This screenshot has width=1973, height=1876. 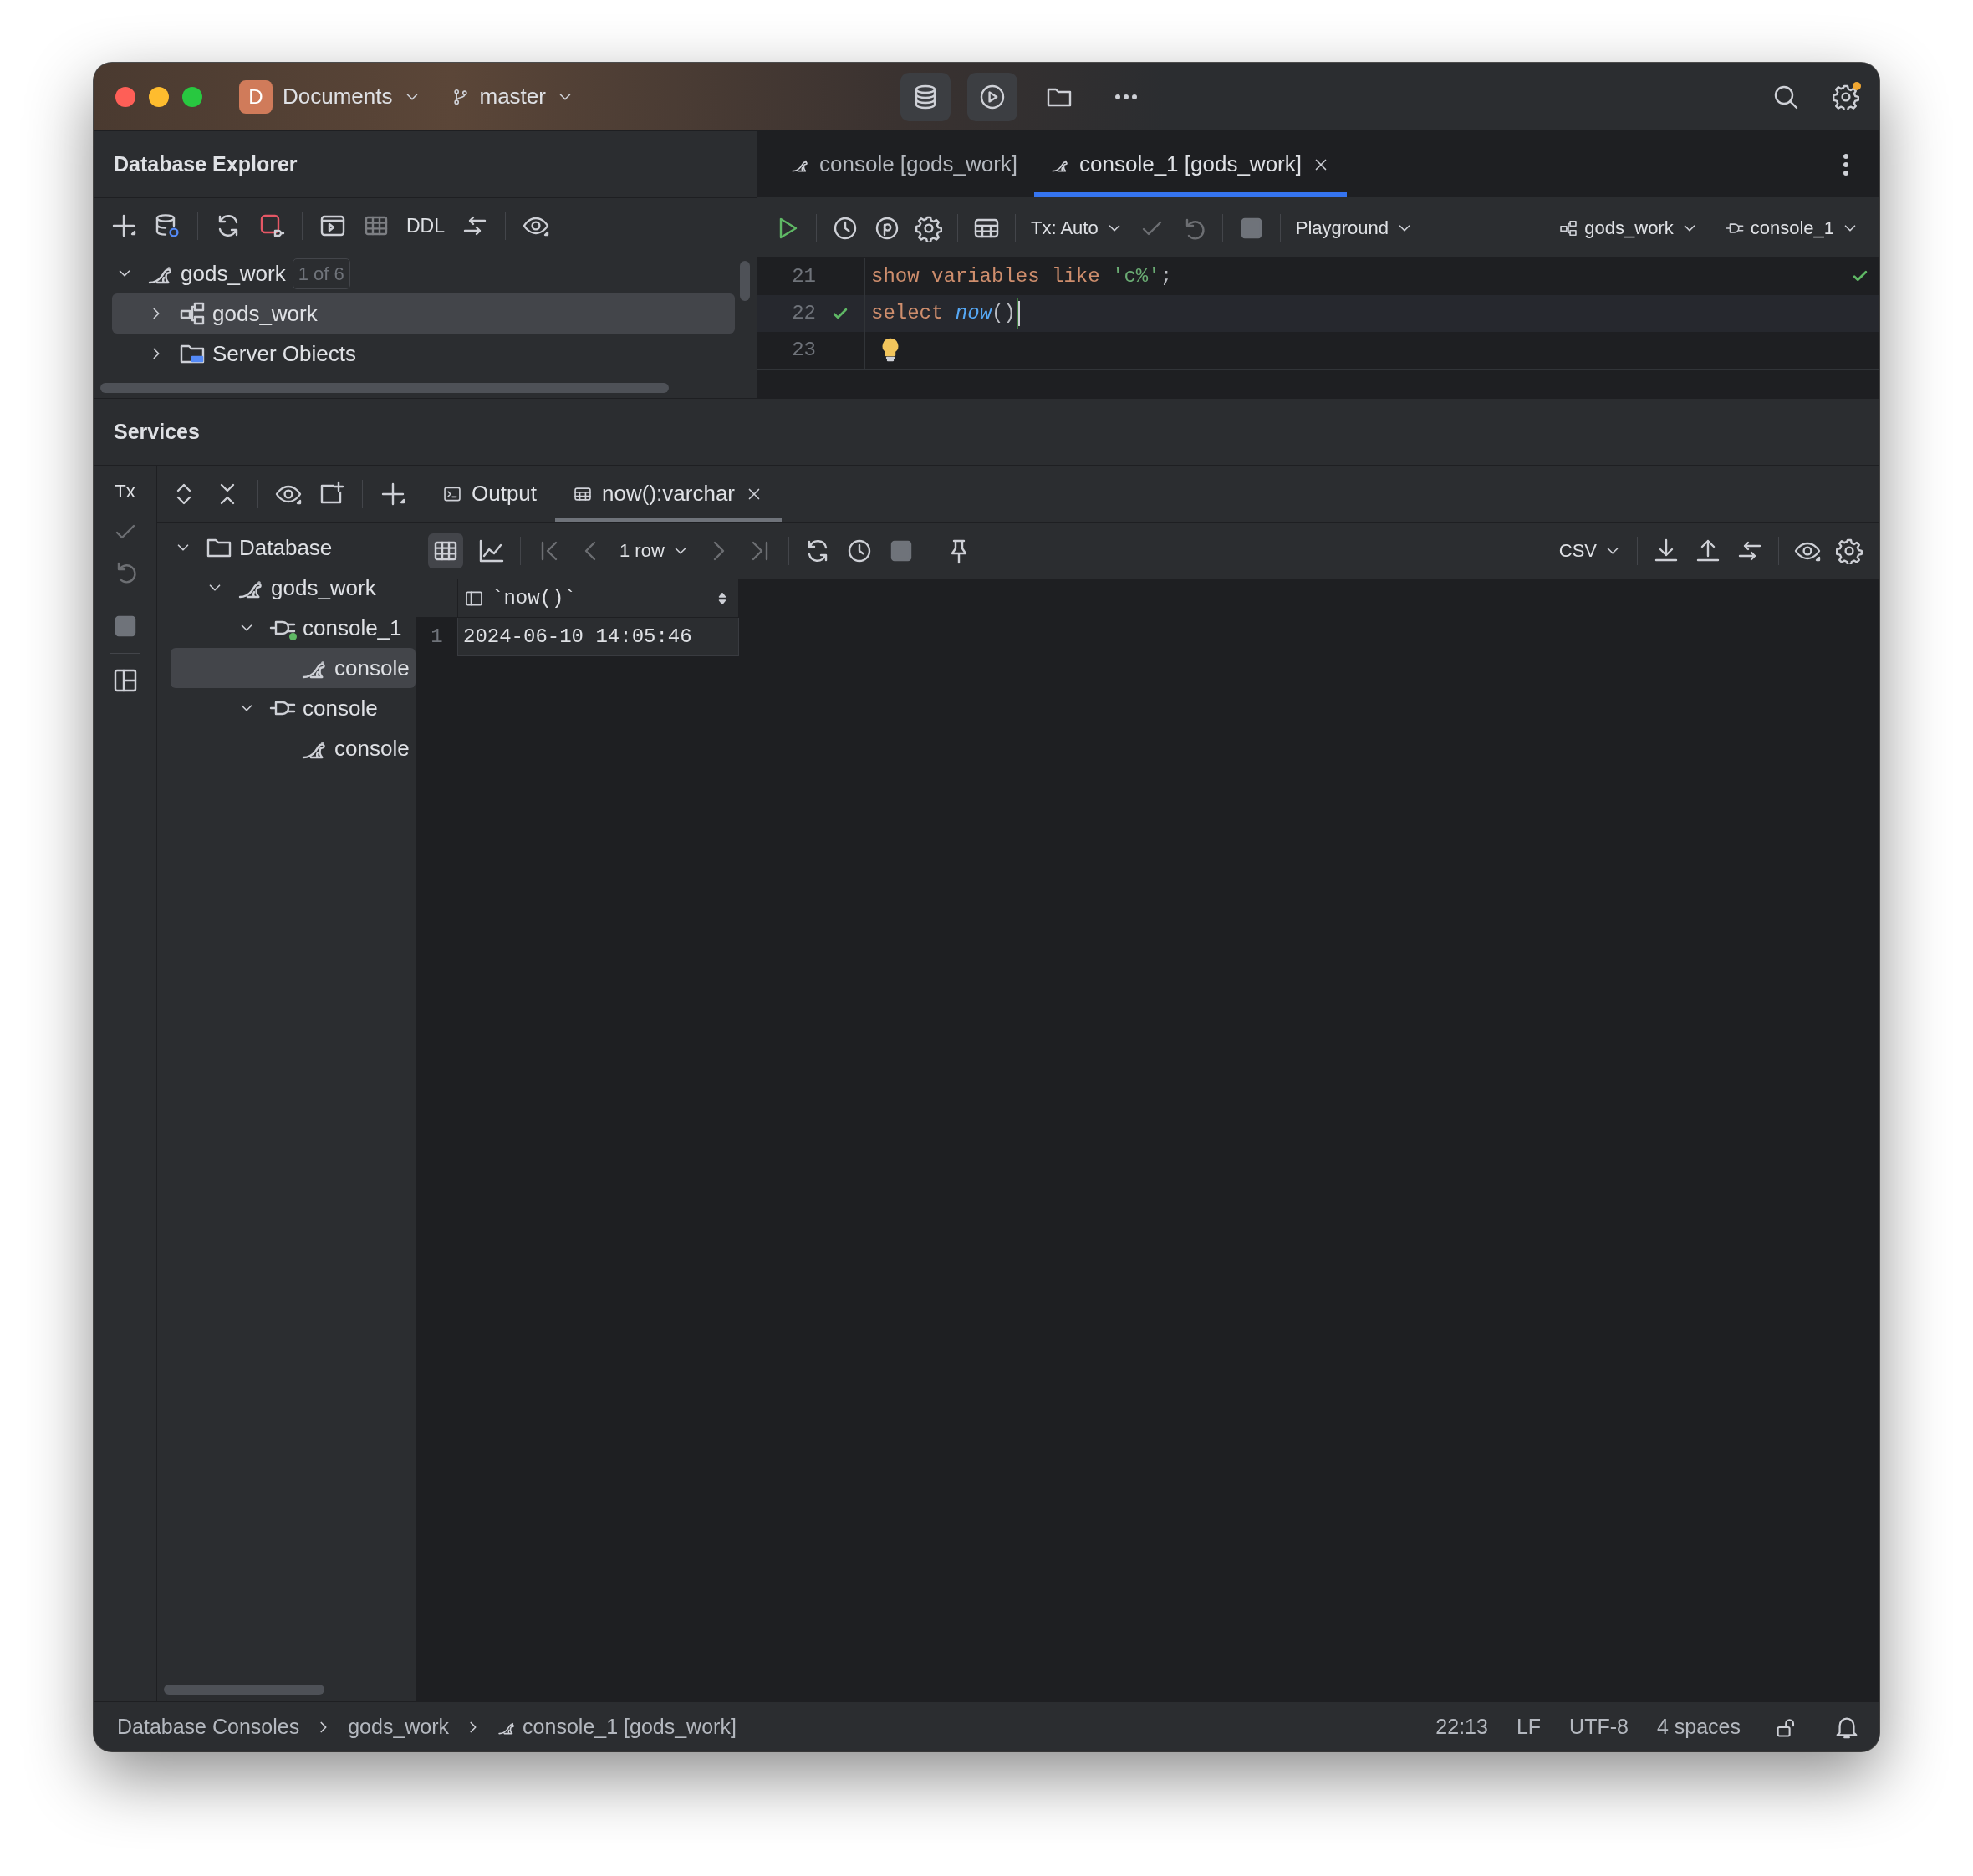 I want to click on text-cursor, so click(x=1018, y=313).